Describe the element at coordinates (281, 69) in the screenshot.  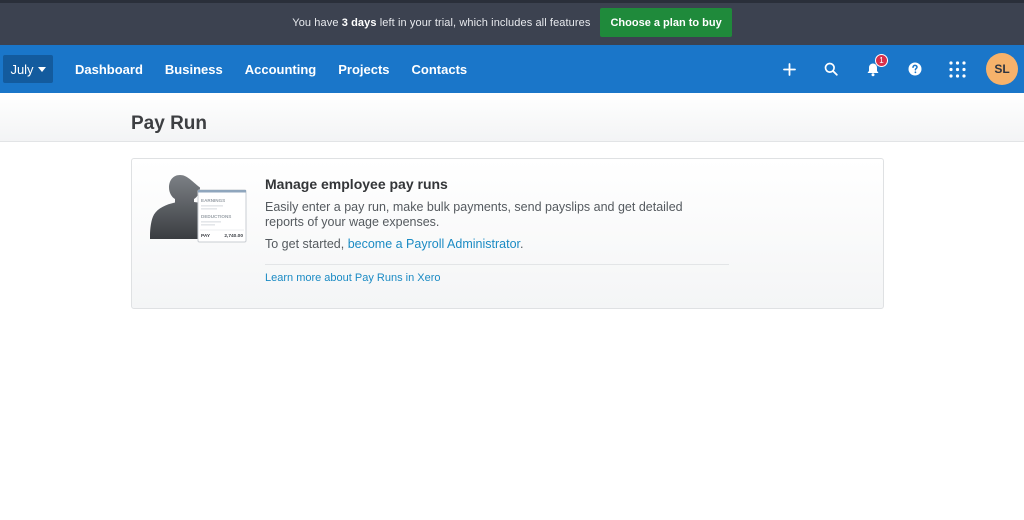
I see `nav-accounting: Accounting` at that location.